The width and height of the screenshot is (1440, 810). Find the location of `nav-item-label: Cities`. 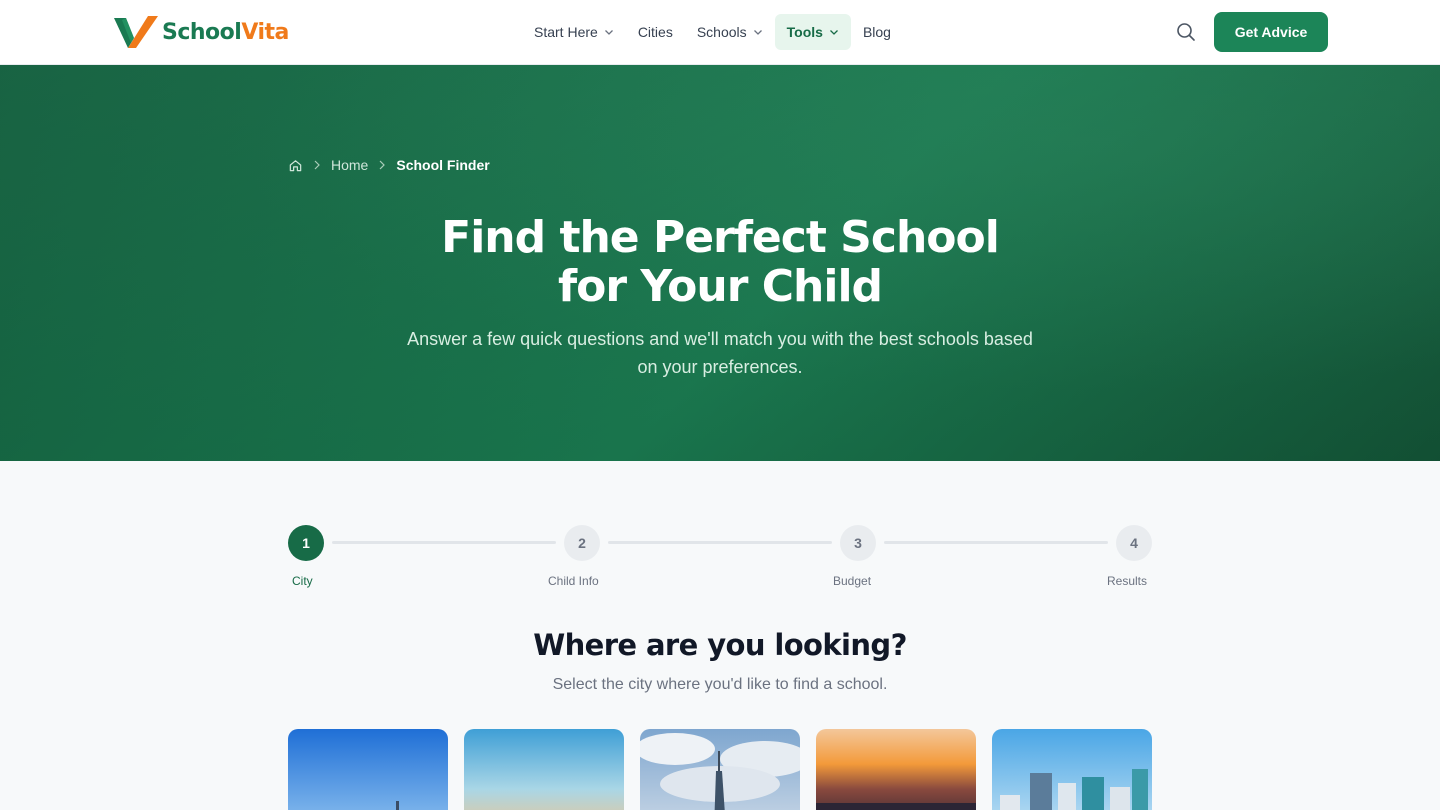

nav-item-label: Cities is located at coordinates (655, 32).